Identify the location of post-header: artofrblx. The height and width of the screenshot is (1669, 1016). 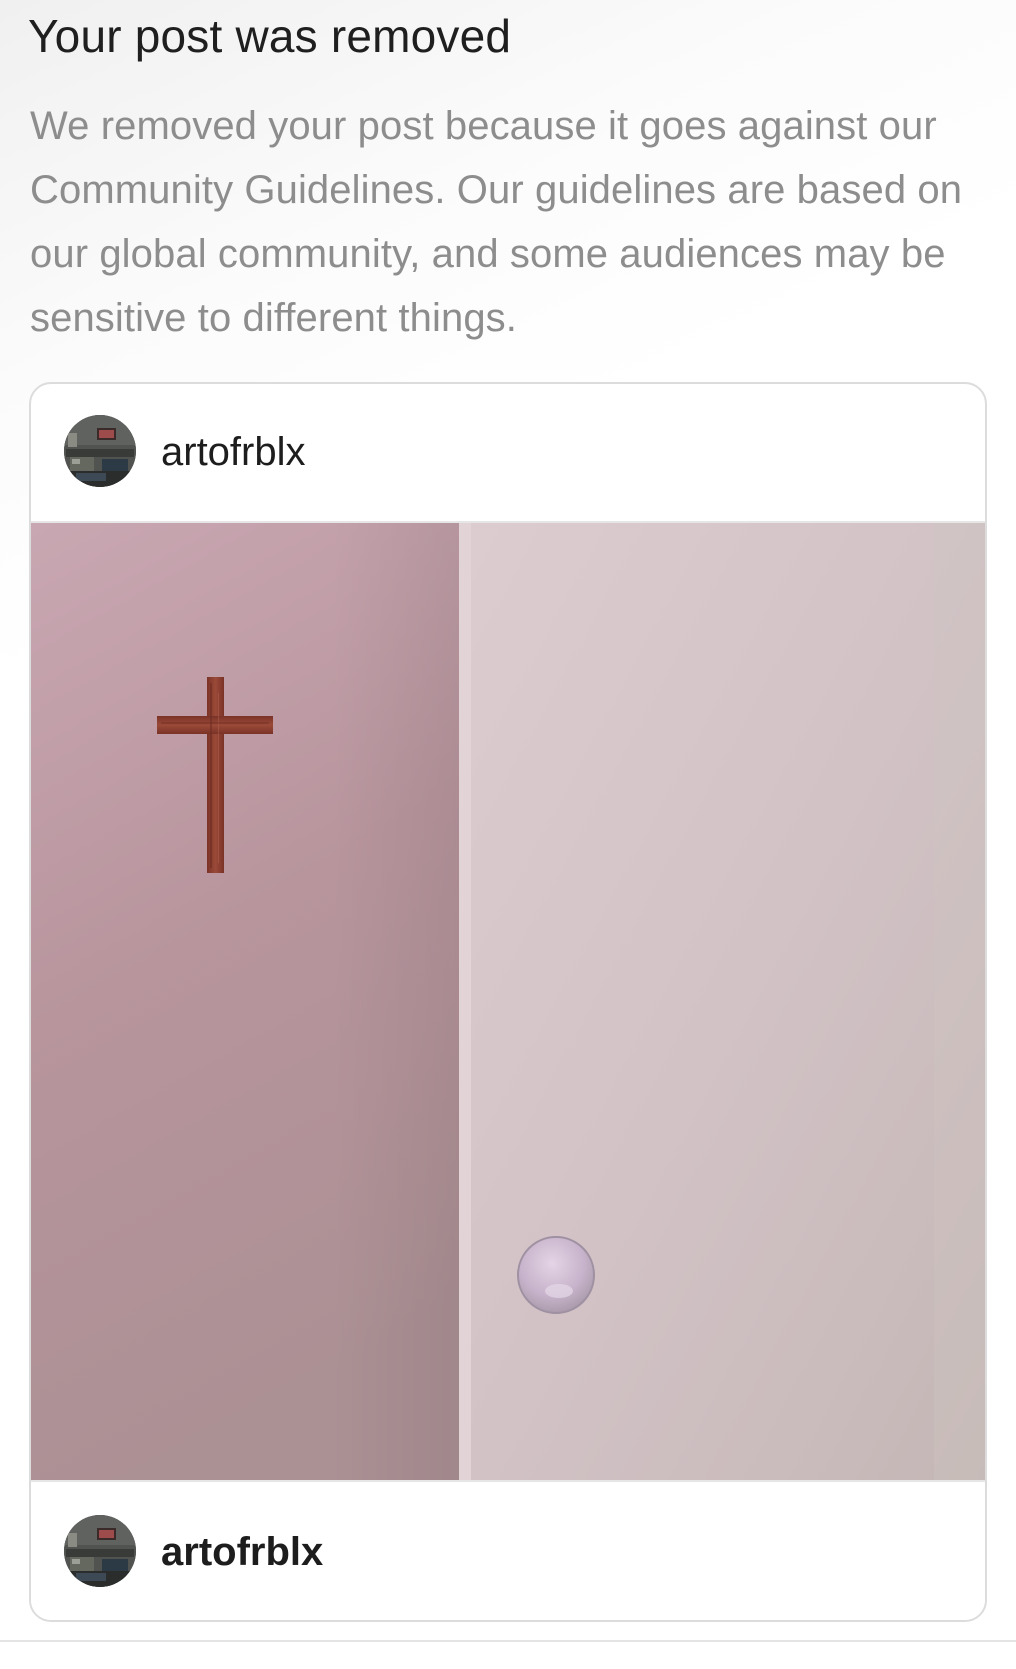
(508, 453).